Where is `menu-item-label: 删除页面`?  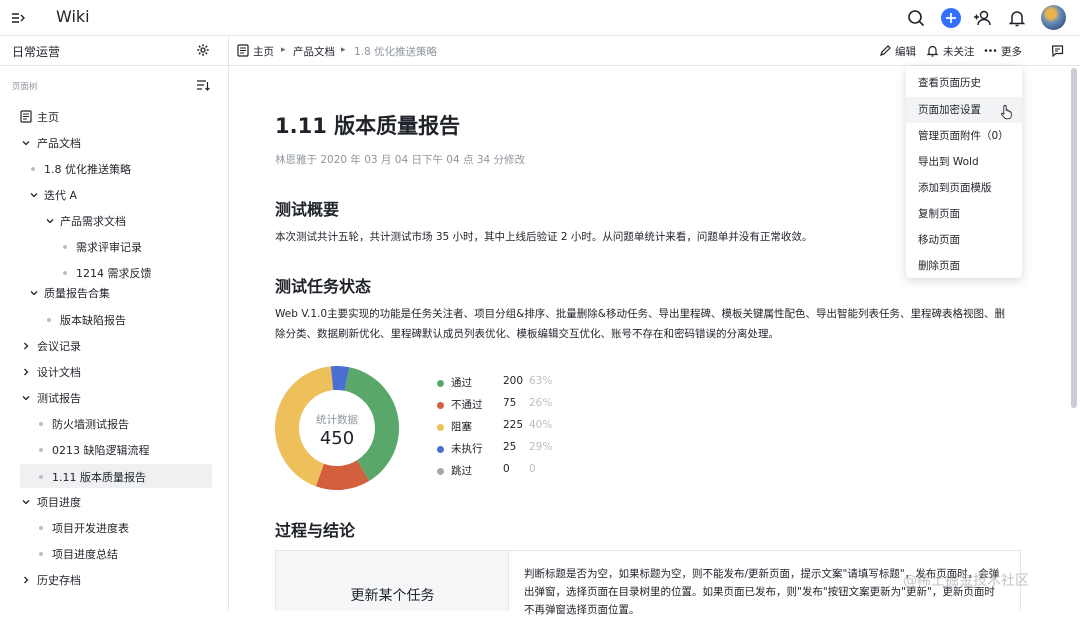 menu-item-label: 删除页面 is located at coordinates (939, 266).